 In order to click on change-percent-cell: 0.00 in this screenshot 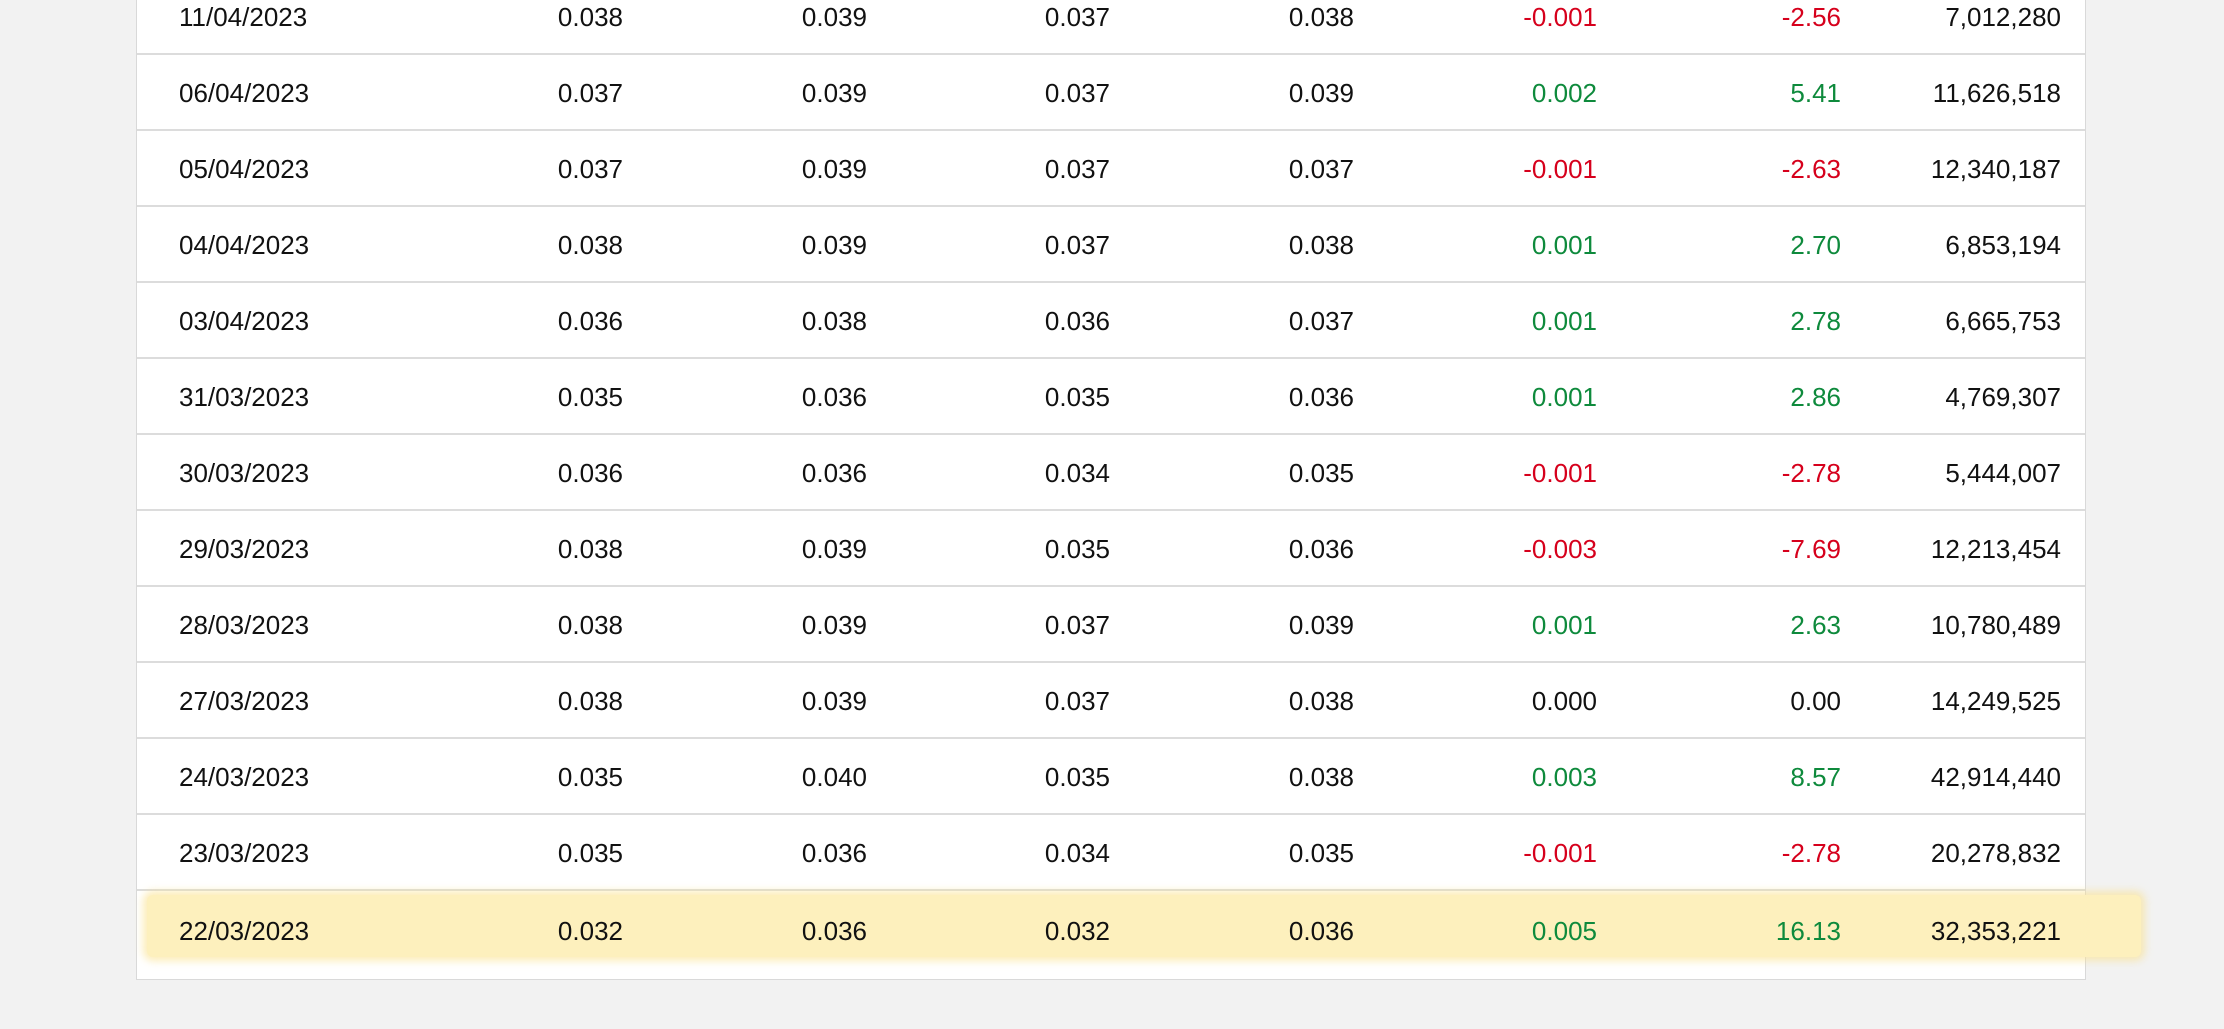, I will do `click(1815, 701)`.